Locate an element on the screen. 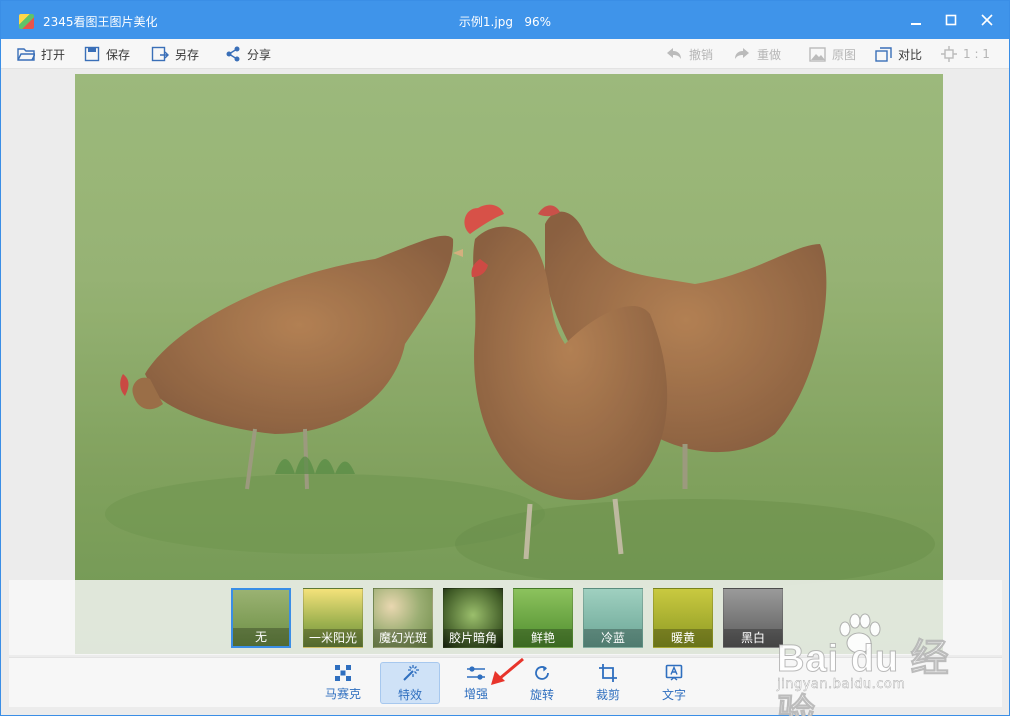 This screenshot has width=1010, height=716. crop-icon is located at coordinates (608, 672).